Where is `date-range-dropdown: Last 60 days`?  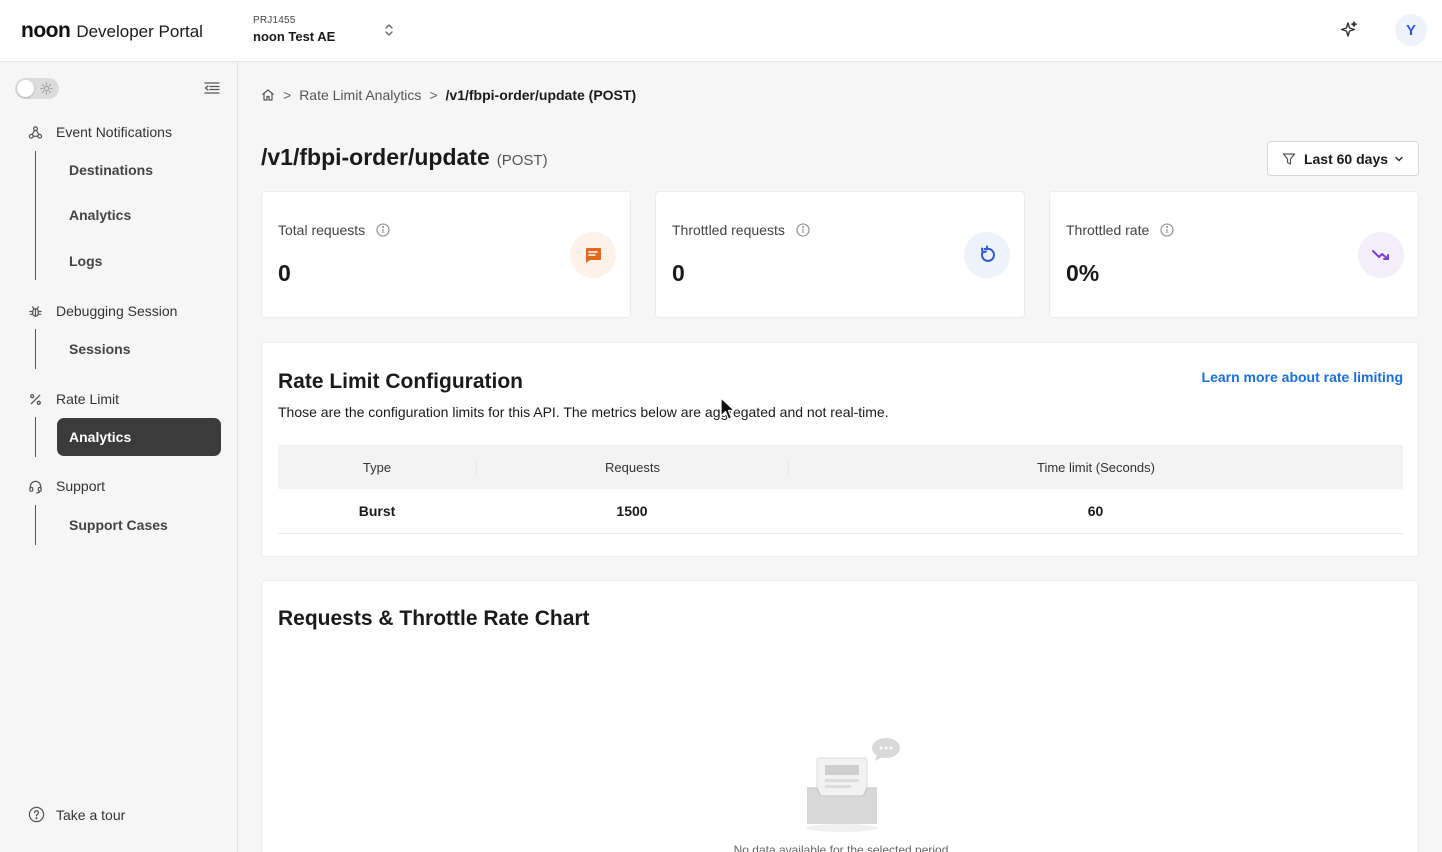 date-range-dropdown: Last 60 days is located at coordinates (1343, 158).